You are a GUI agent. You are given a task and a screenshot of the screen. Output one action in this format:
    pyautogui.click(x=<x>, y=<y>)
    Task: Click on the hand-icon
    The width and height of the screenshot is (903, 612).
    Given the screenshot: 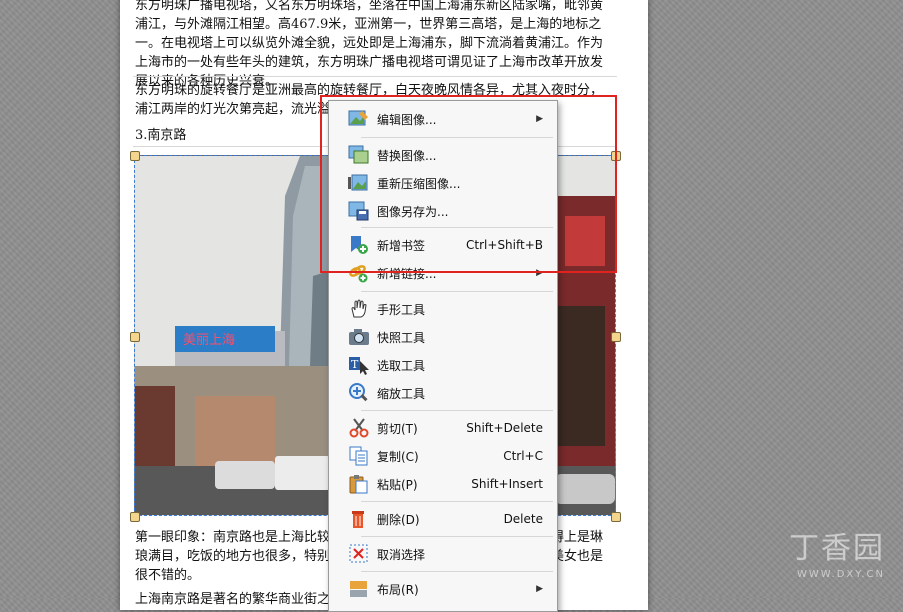 What is the action you would take?
    pyautogui.click(x=359, y=309)
    